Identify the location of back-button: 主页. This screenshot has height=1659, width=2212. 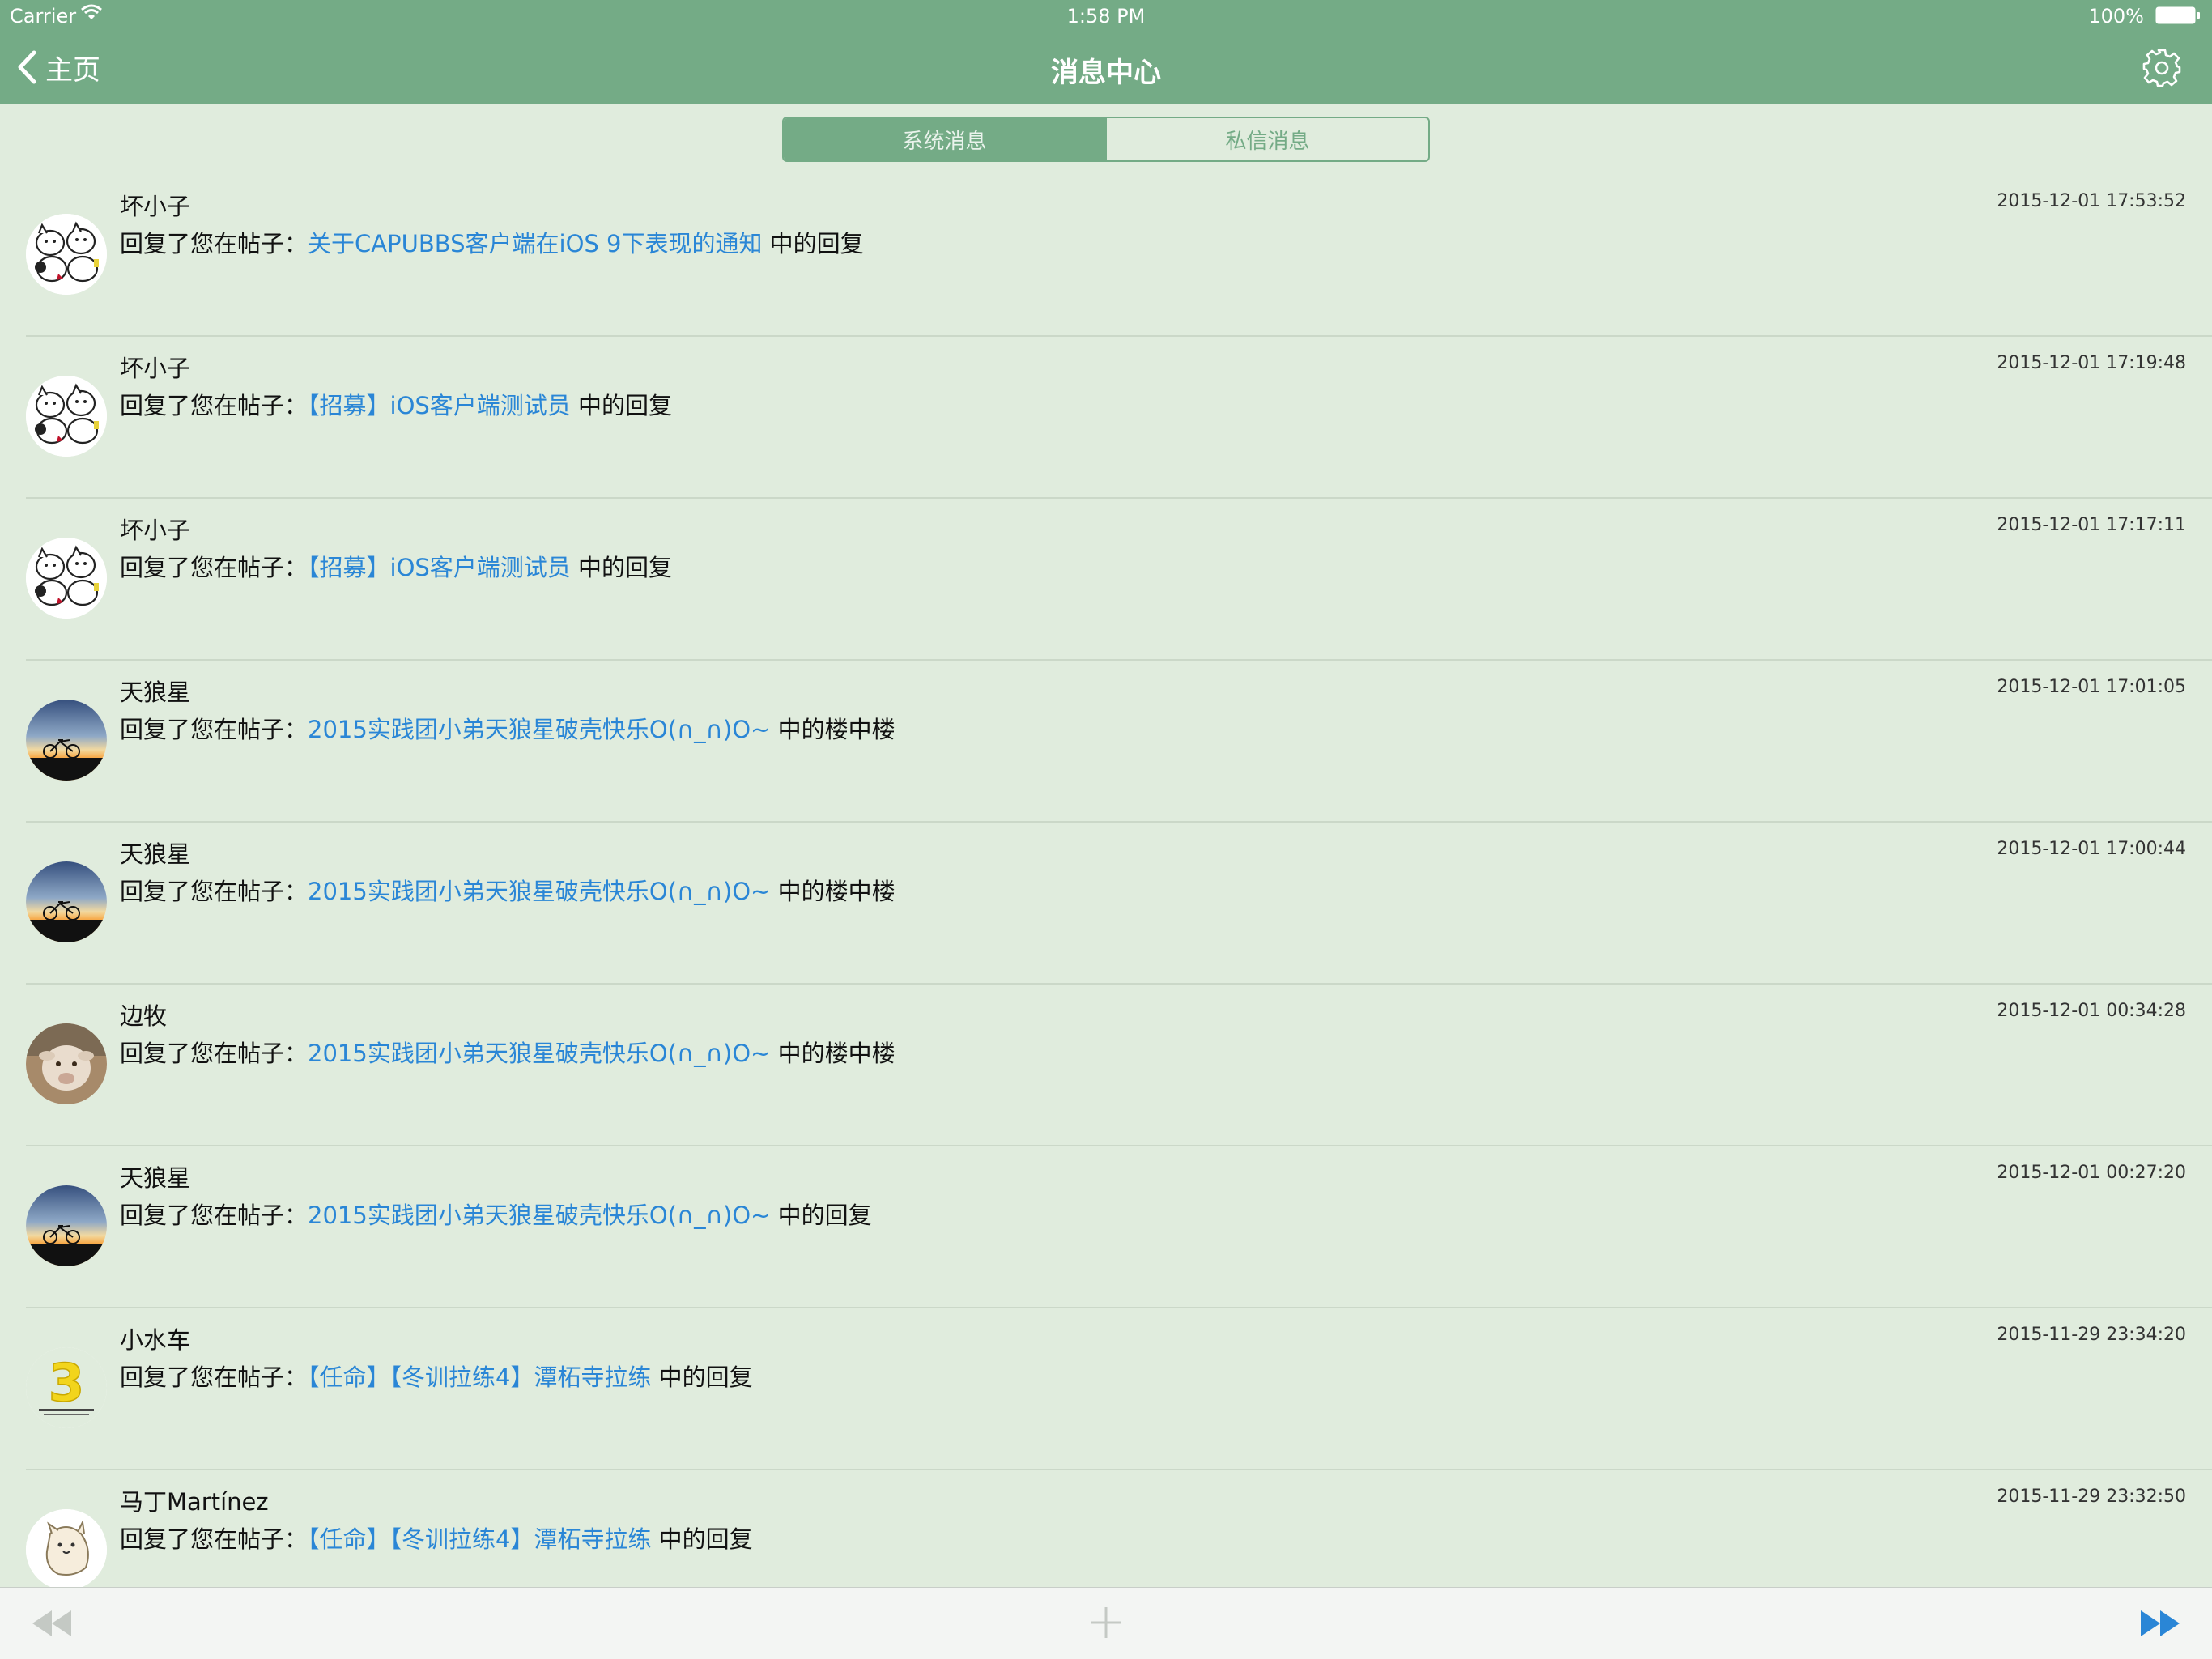
(58, 68).